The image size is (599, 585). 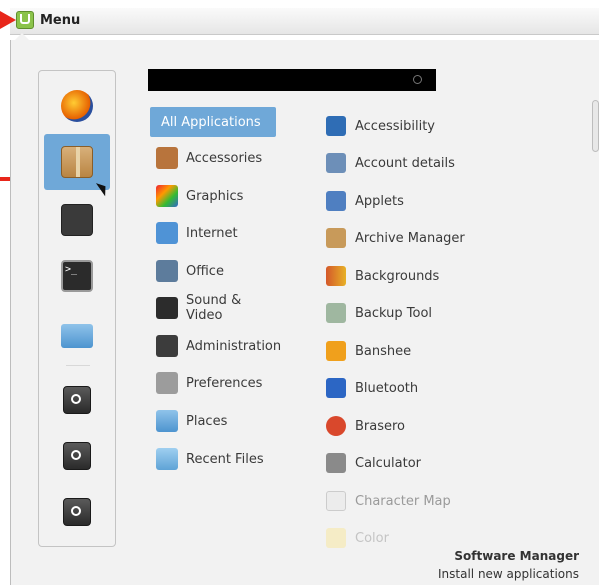 I want to click on folder-icon, so click(x=77, y=336).